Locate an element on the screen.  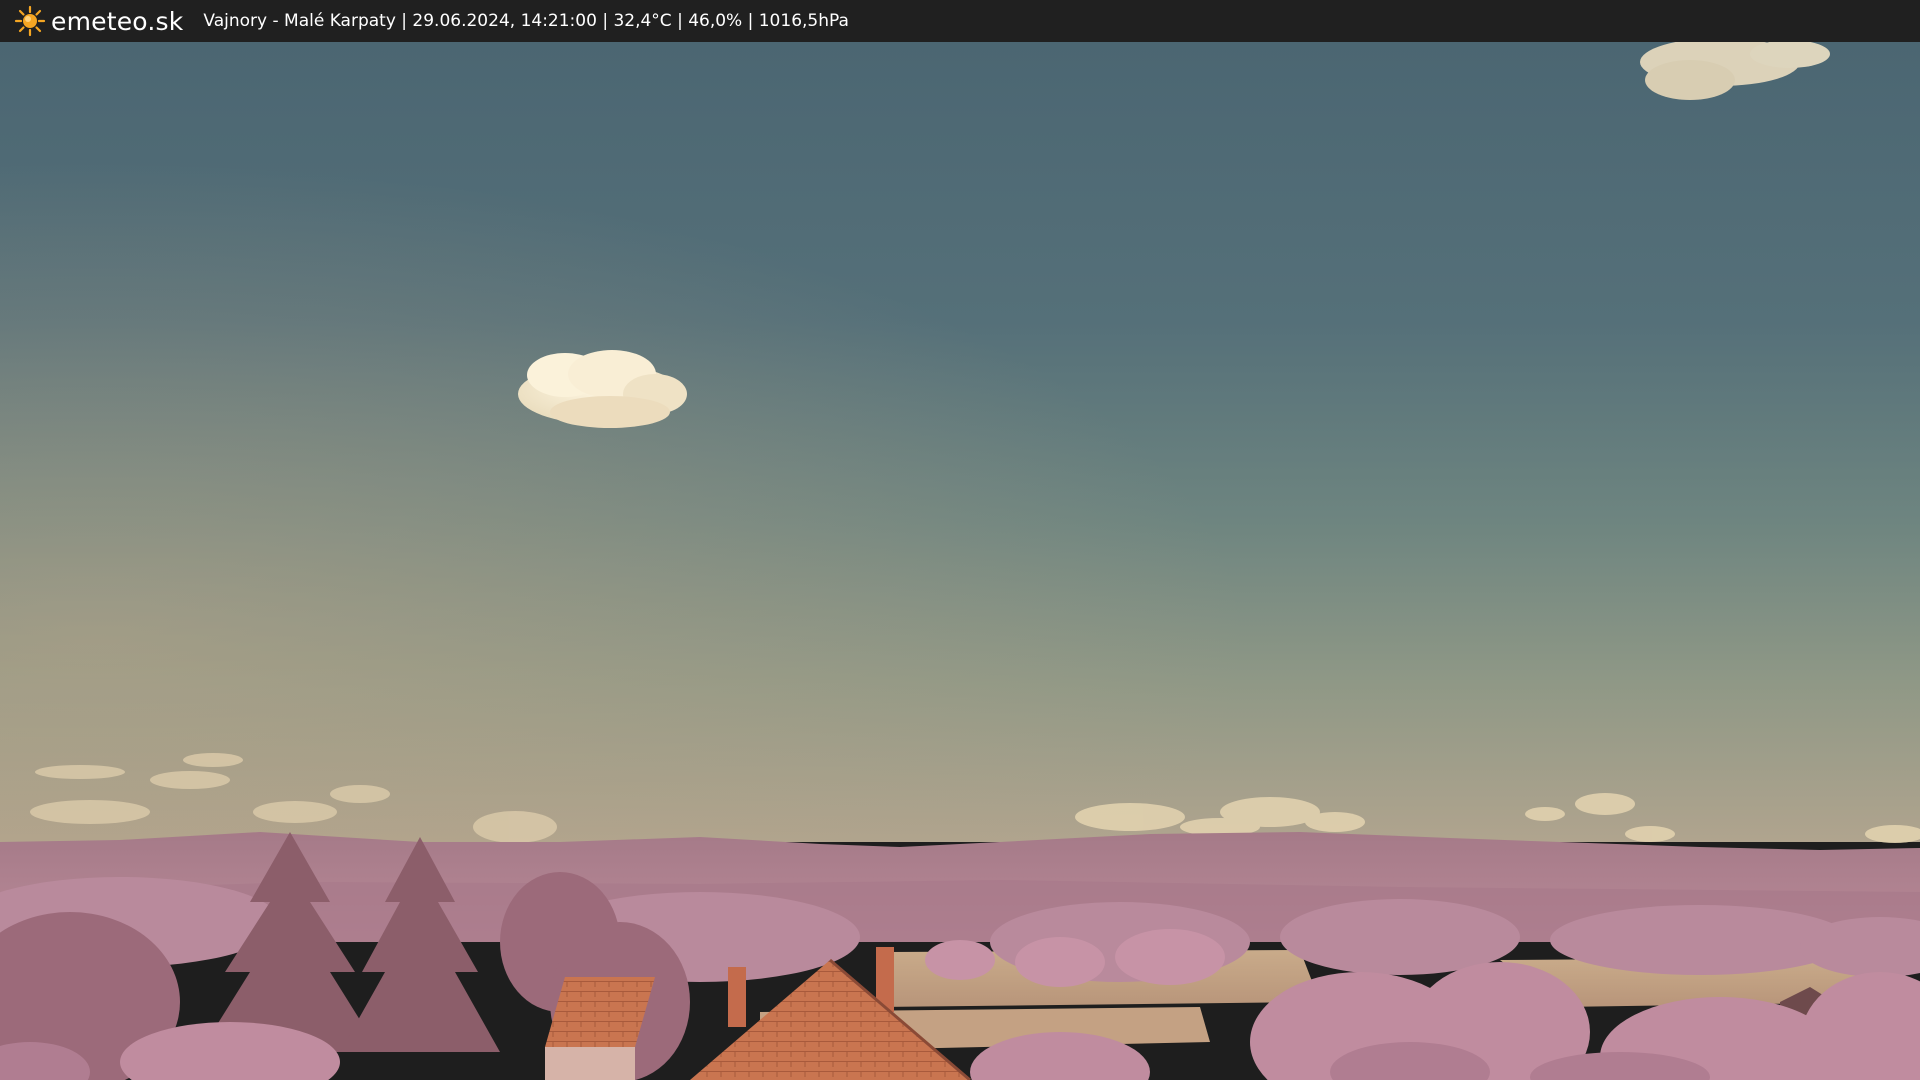
brand-logo: emeteo.sk is located at coordinates (98, 21).